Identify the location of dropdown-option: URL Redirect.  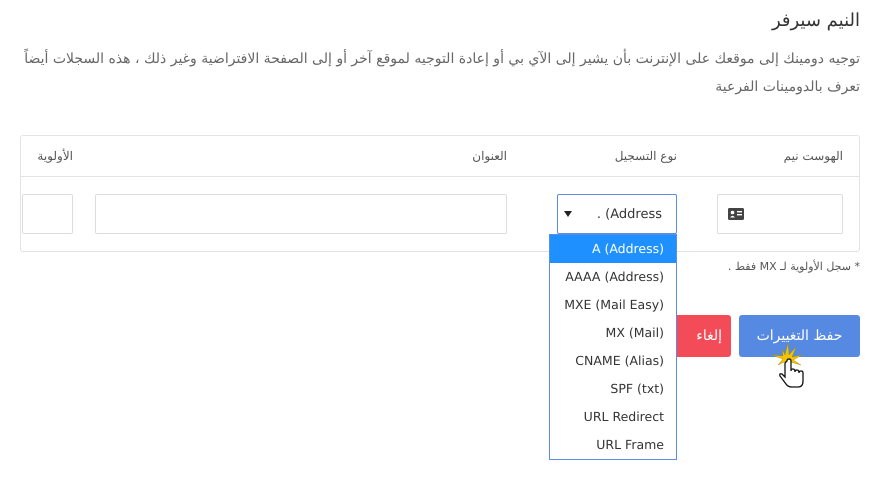
(613, 417).